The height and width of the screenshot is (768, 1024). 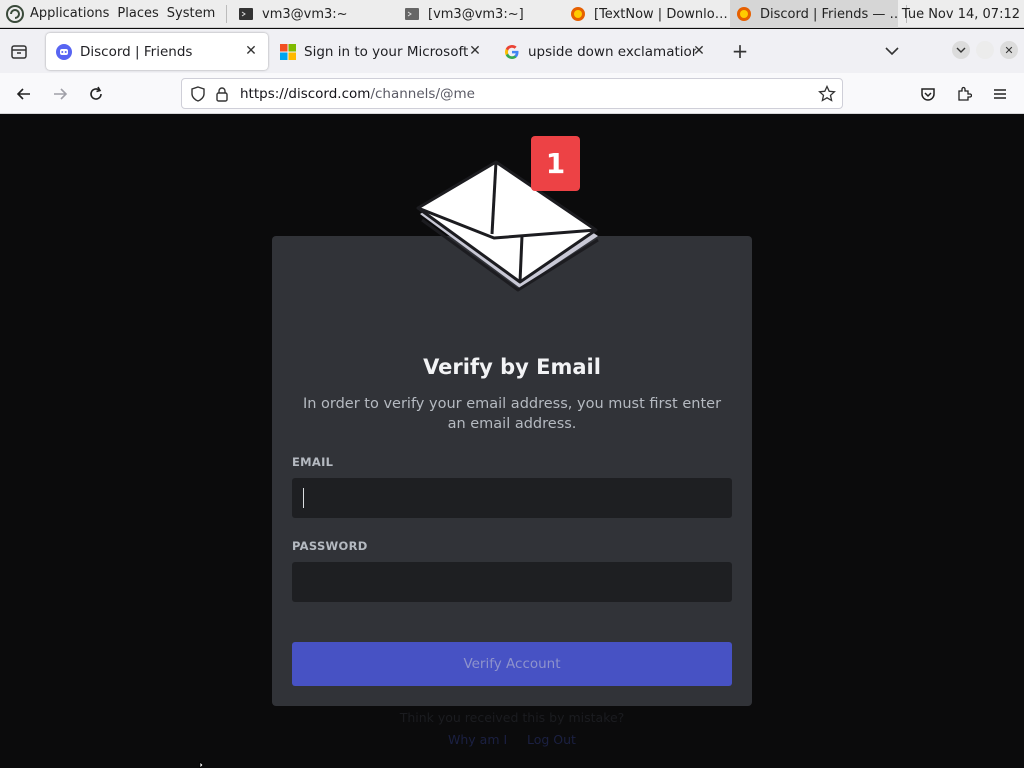 I want to click on clock: Tue Nov 14, 07:12, so click(x=961, y=14).